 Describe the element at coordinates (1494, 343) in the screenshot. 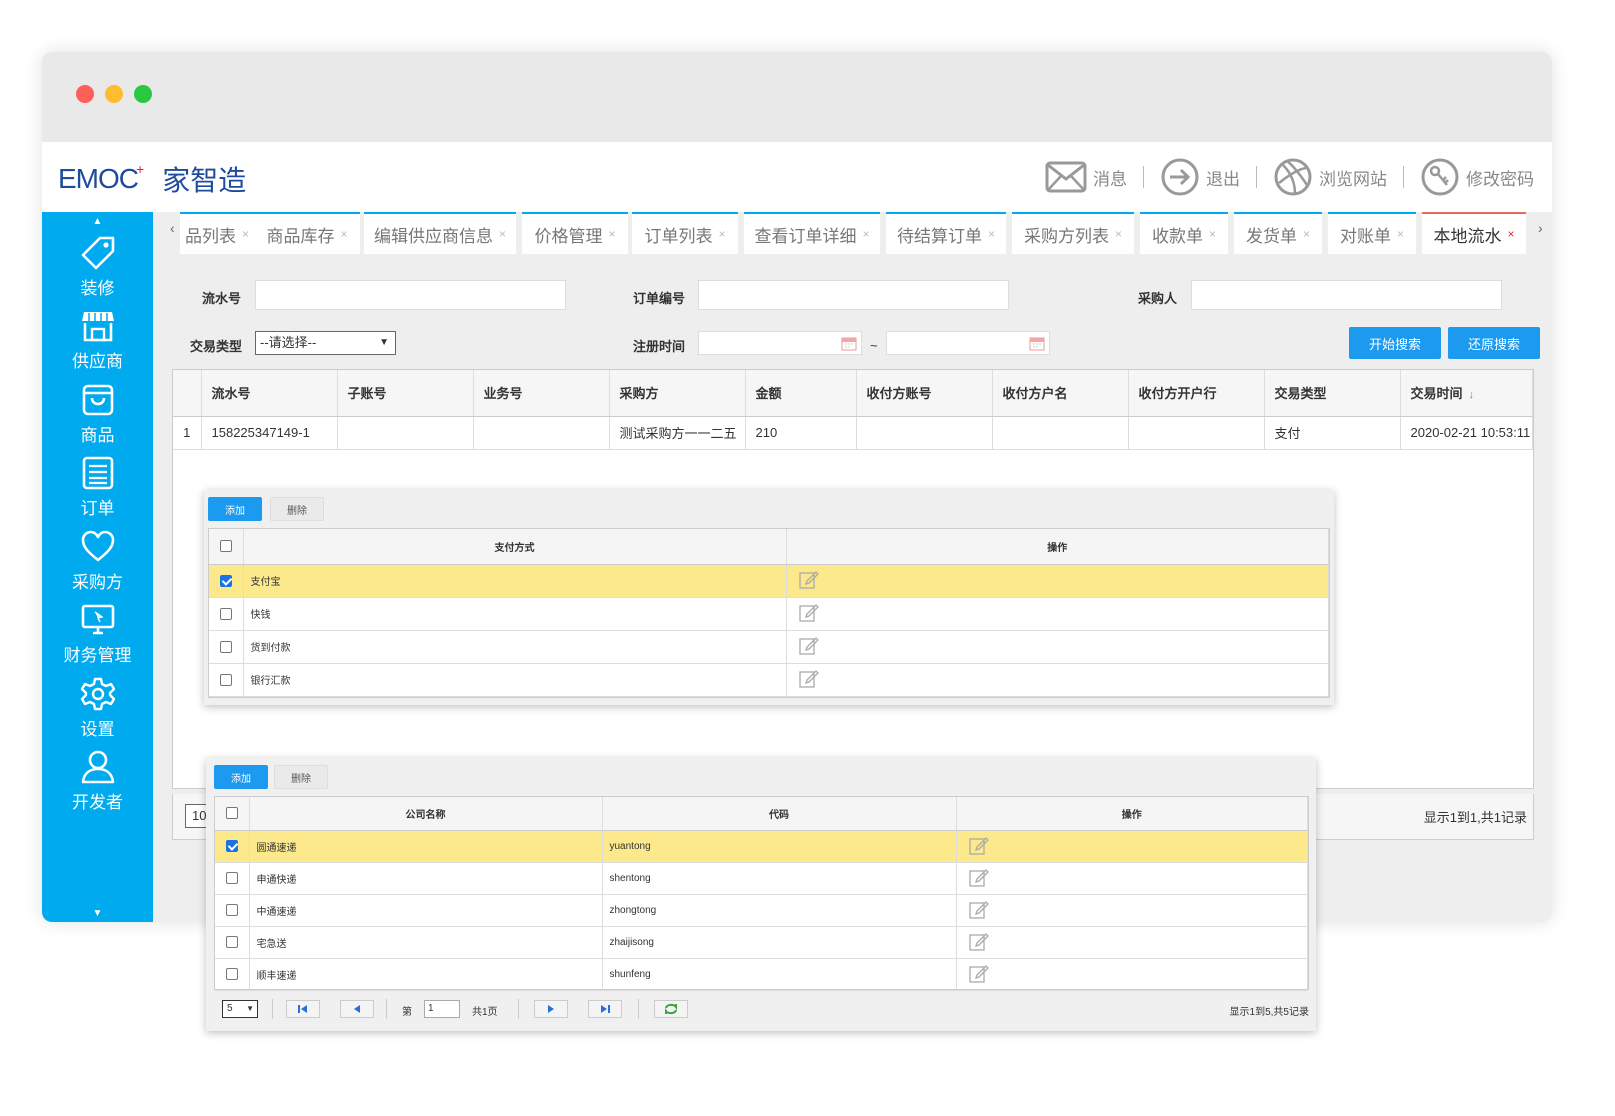

I see `reset-search-button: 还原搜索` at that location.